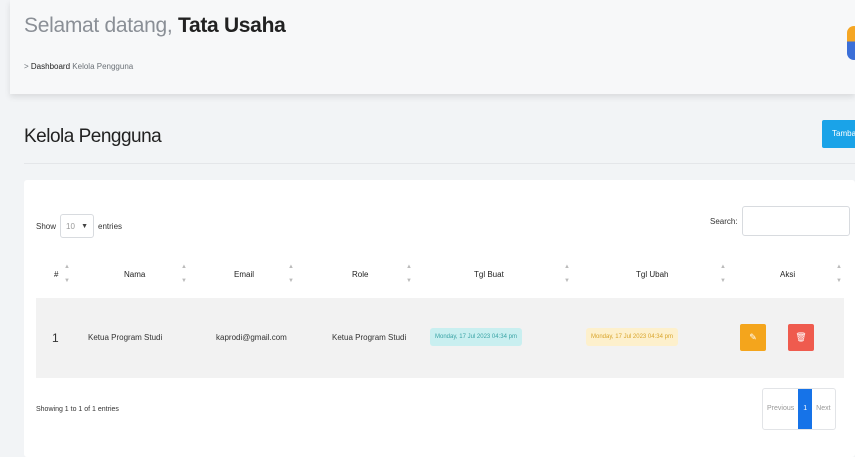 Image resolution: width=855 pixels, height=457 pixels. What do you see at coordinates (26, 66) in the screenshot?
I see `breadcrumb-arrow-icon: >` at bounding box center [26, 66].